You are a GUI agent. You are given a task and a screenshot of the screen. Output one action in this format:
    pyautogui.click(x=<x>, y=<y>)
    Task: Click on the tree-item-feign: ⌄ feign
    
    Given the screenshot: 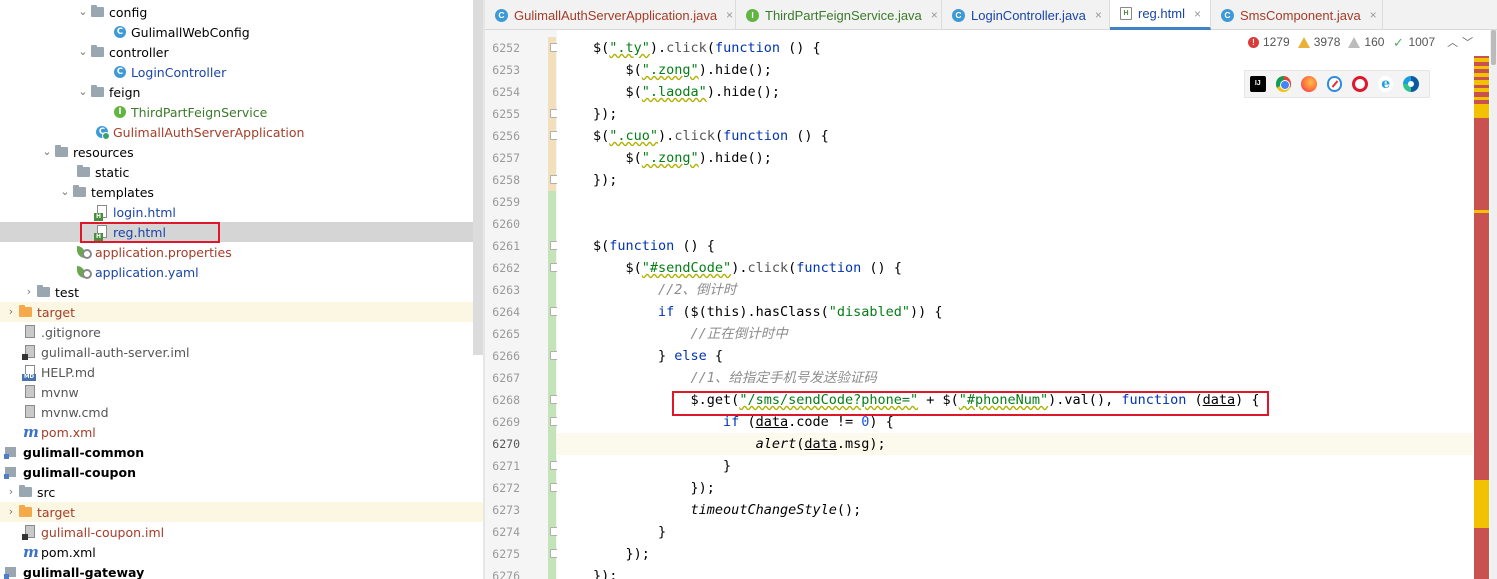 What is the action you would take?
    pyautogui.click(x=241, y=92)
    